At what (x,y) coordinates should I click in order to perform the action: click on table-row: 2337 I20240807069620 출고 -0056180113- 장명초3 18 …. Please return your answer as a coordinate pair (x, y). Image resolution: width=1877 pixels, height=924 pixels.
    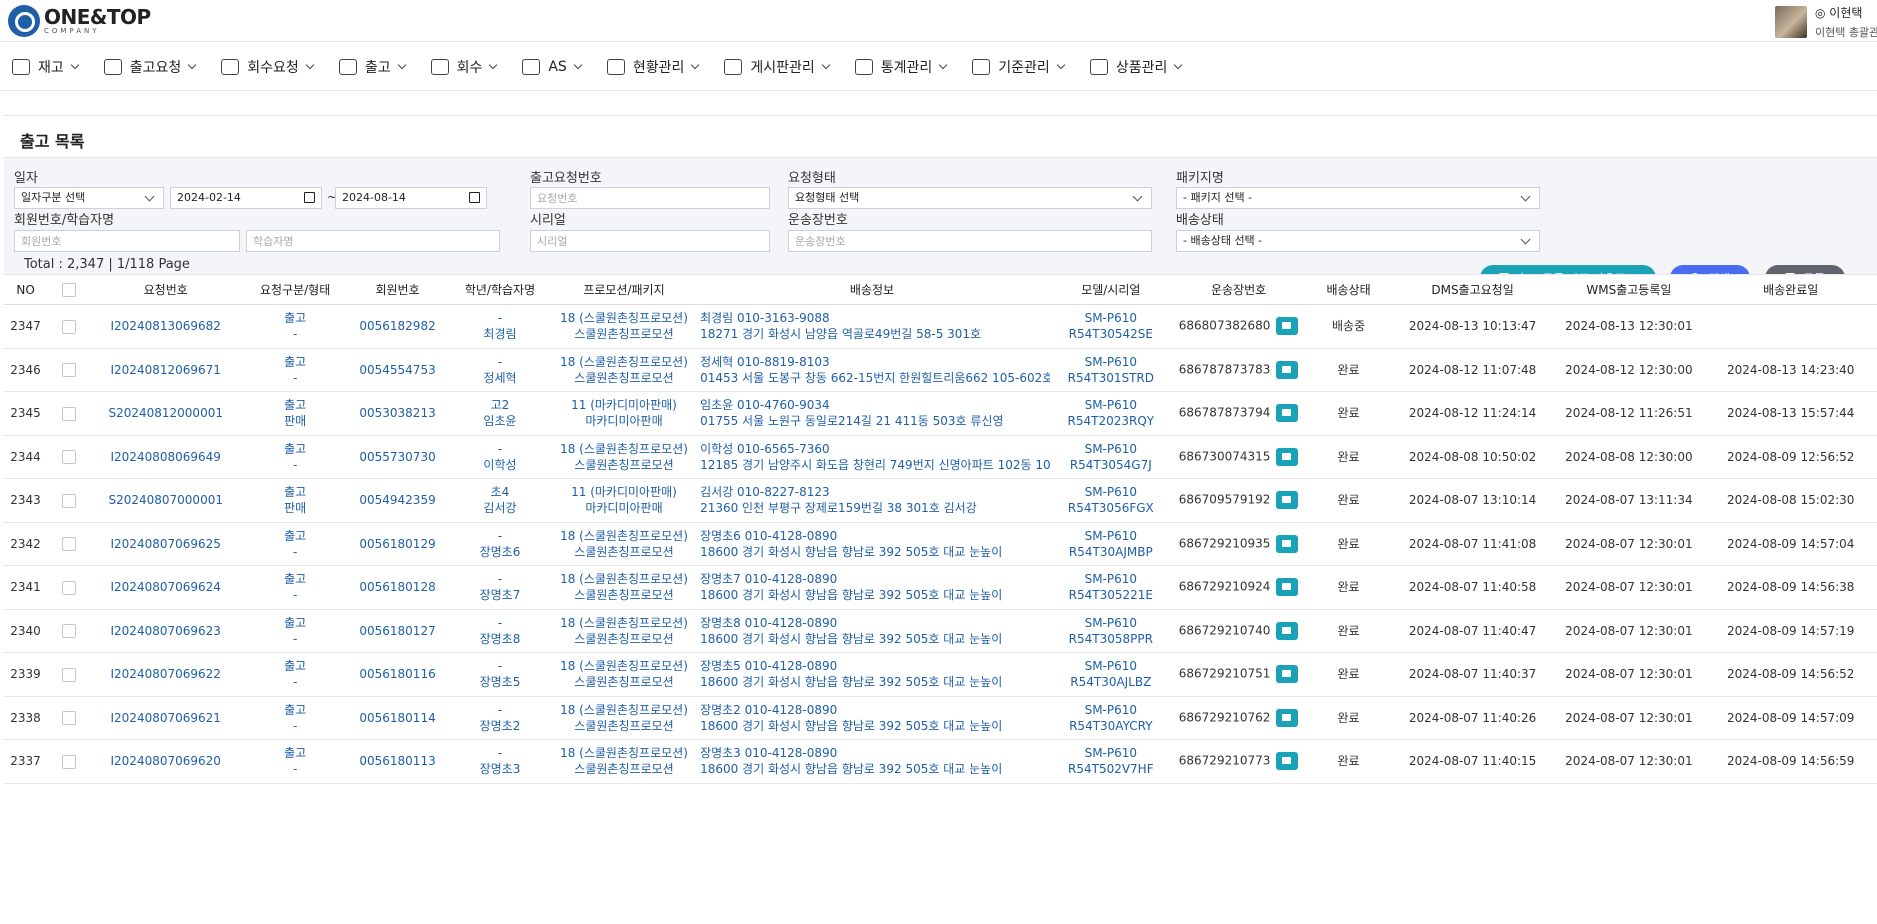
    Looking at the image, I should click on (940, 762).